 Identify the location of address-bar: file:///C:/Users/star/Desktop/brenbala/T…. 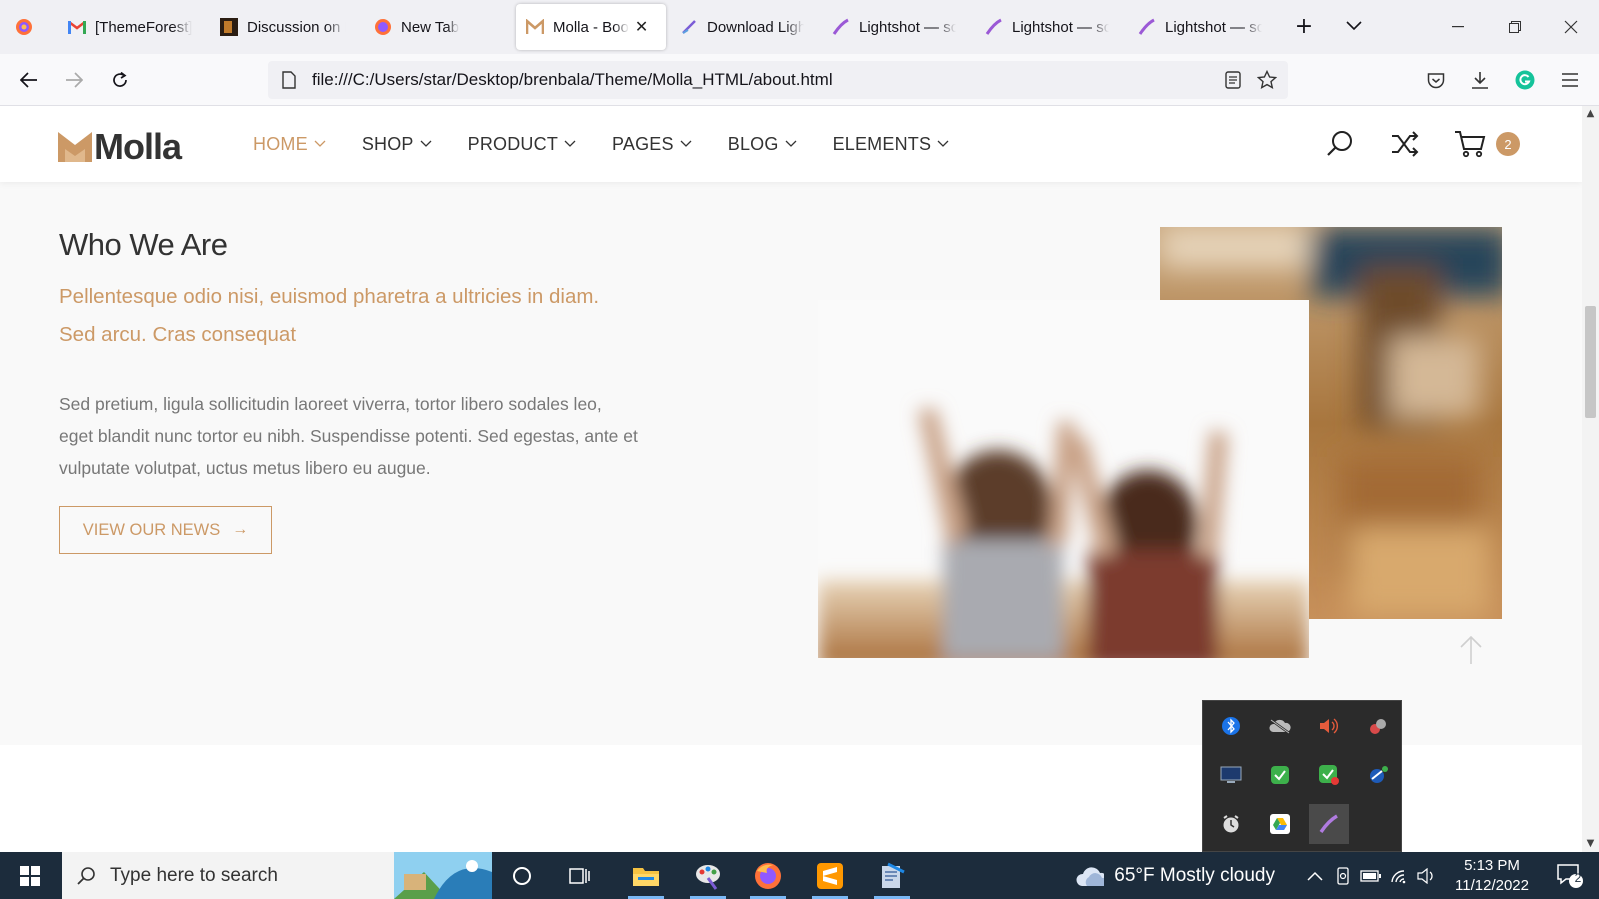
(778, 80).